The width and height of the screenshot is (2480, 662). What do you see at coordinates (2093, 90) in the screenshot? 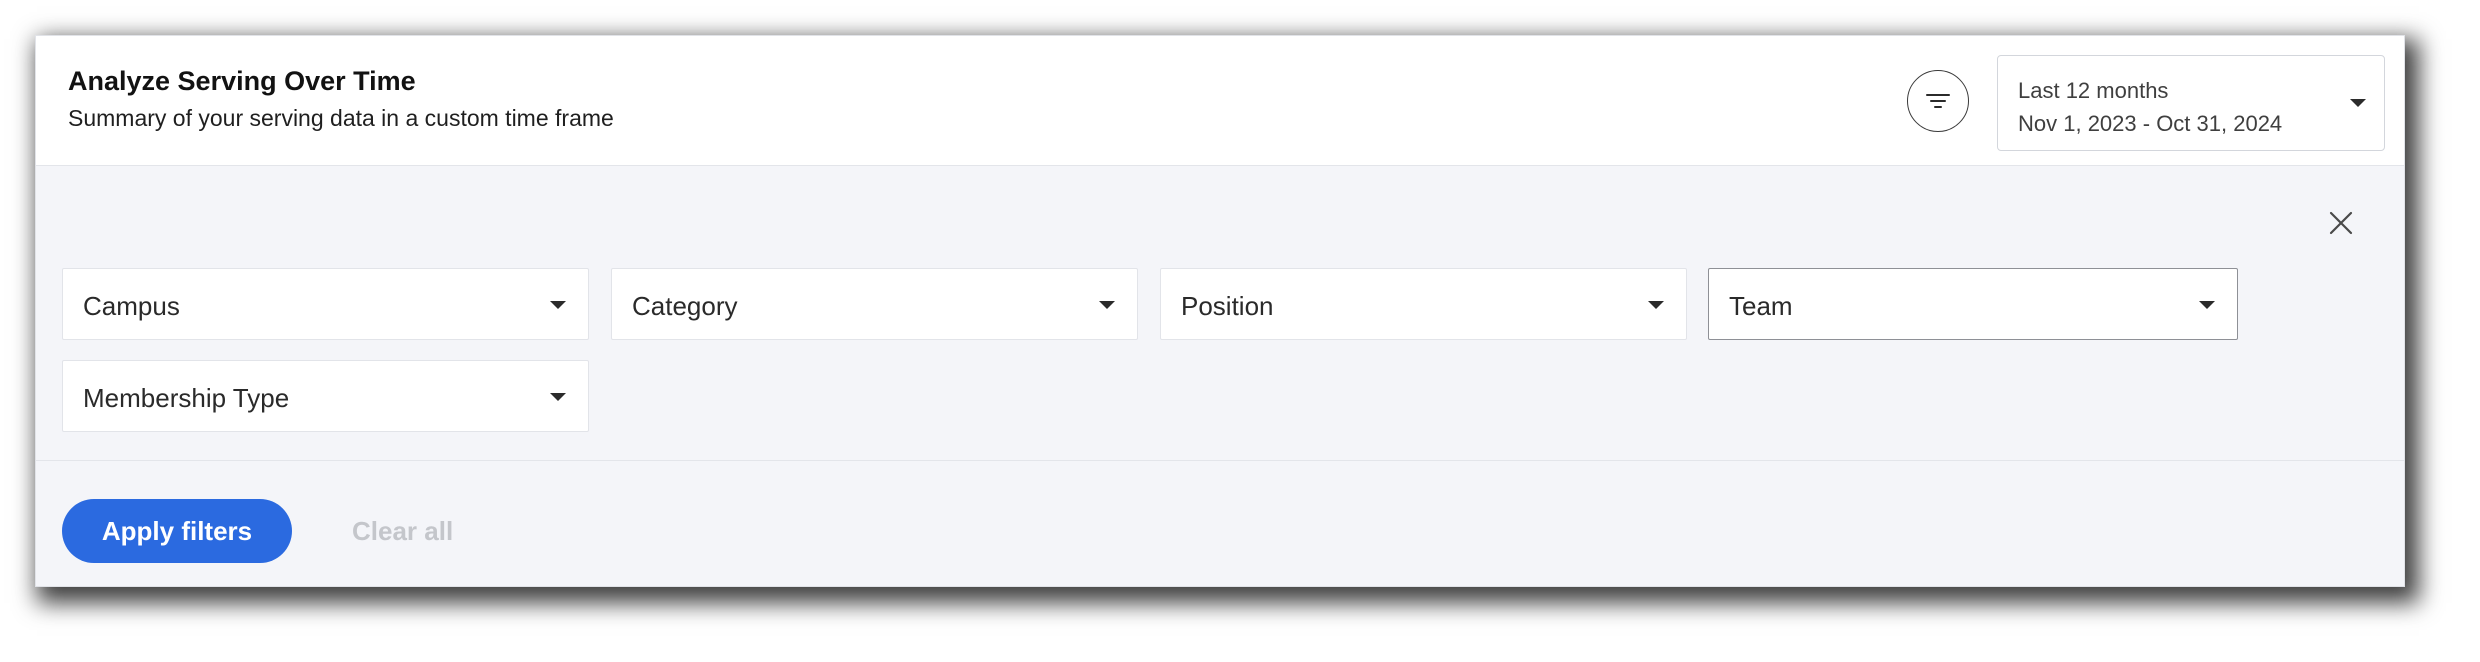
I see `date-range-preset: Last 12 months` at bounding box center [2093, 90].